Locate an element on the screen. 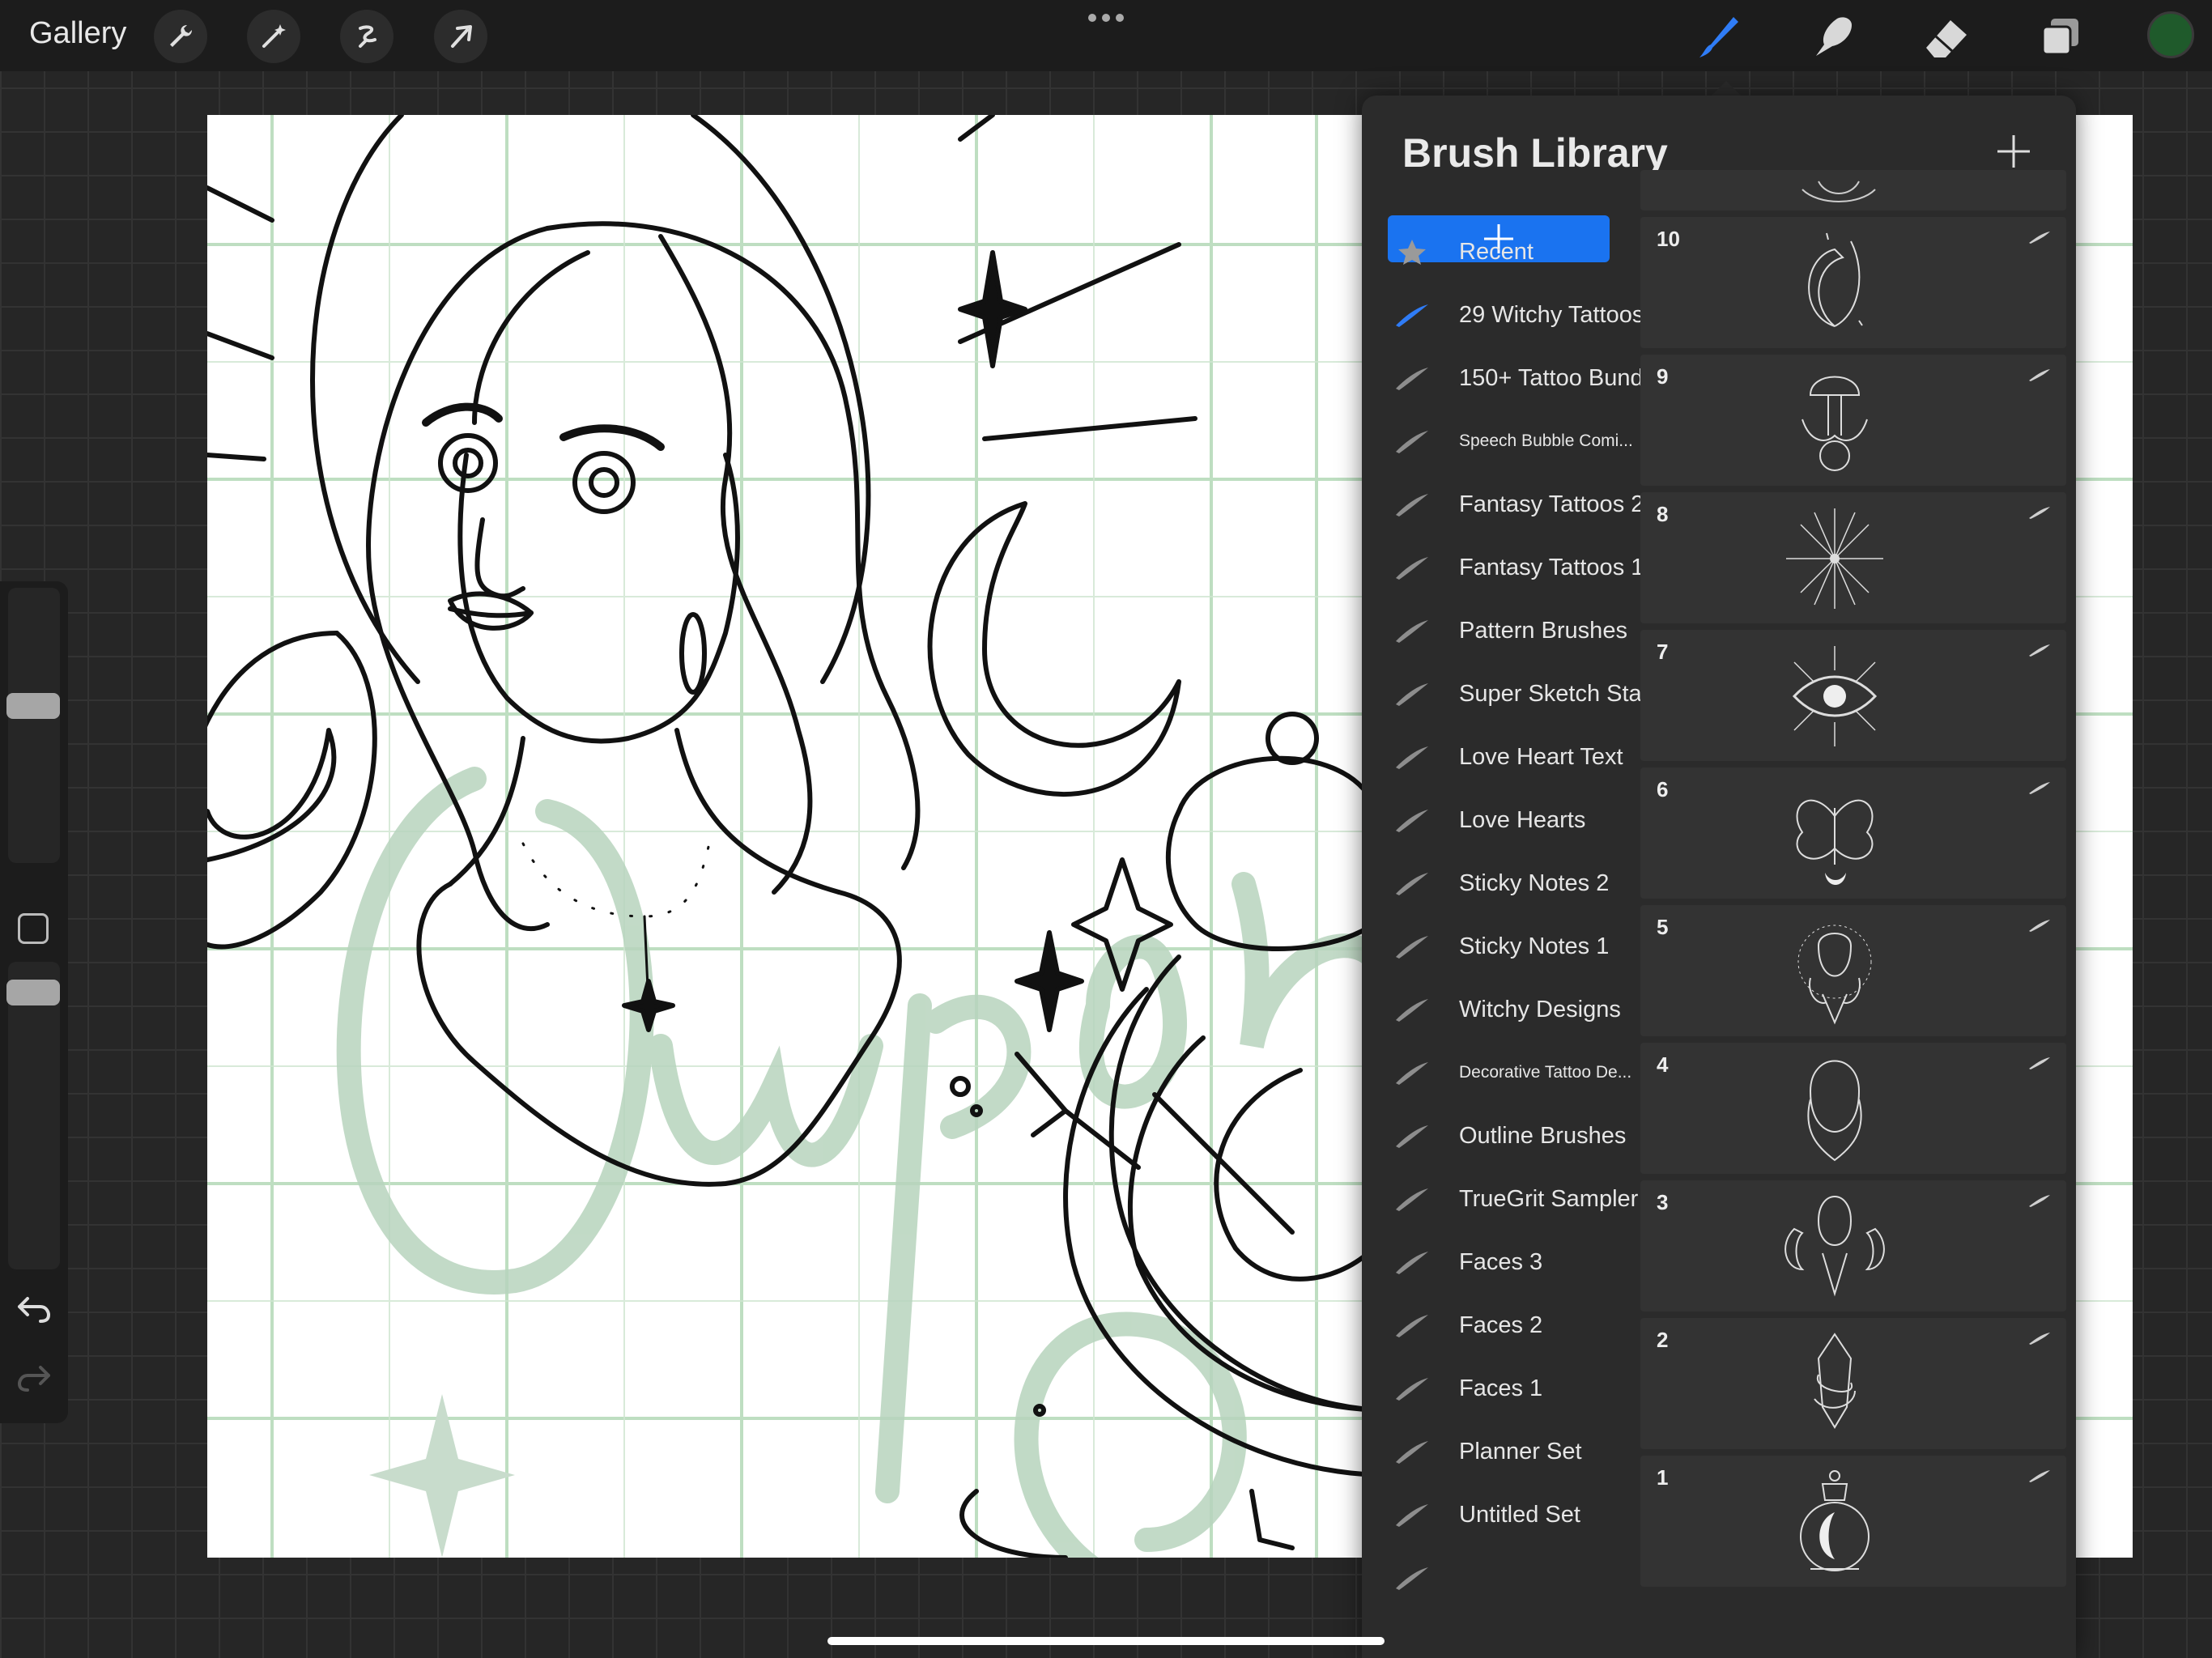 The width and height of the screenshot is (2212, 1658). left-sidebar is located at coordinates (34, 1002).